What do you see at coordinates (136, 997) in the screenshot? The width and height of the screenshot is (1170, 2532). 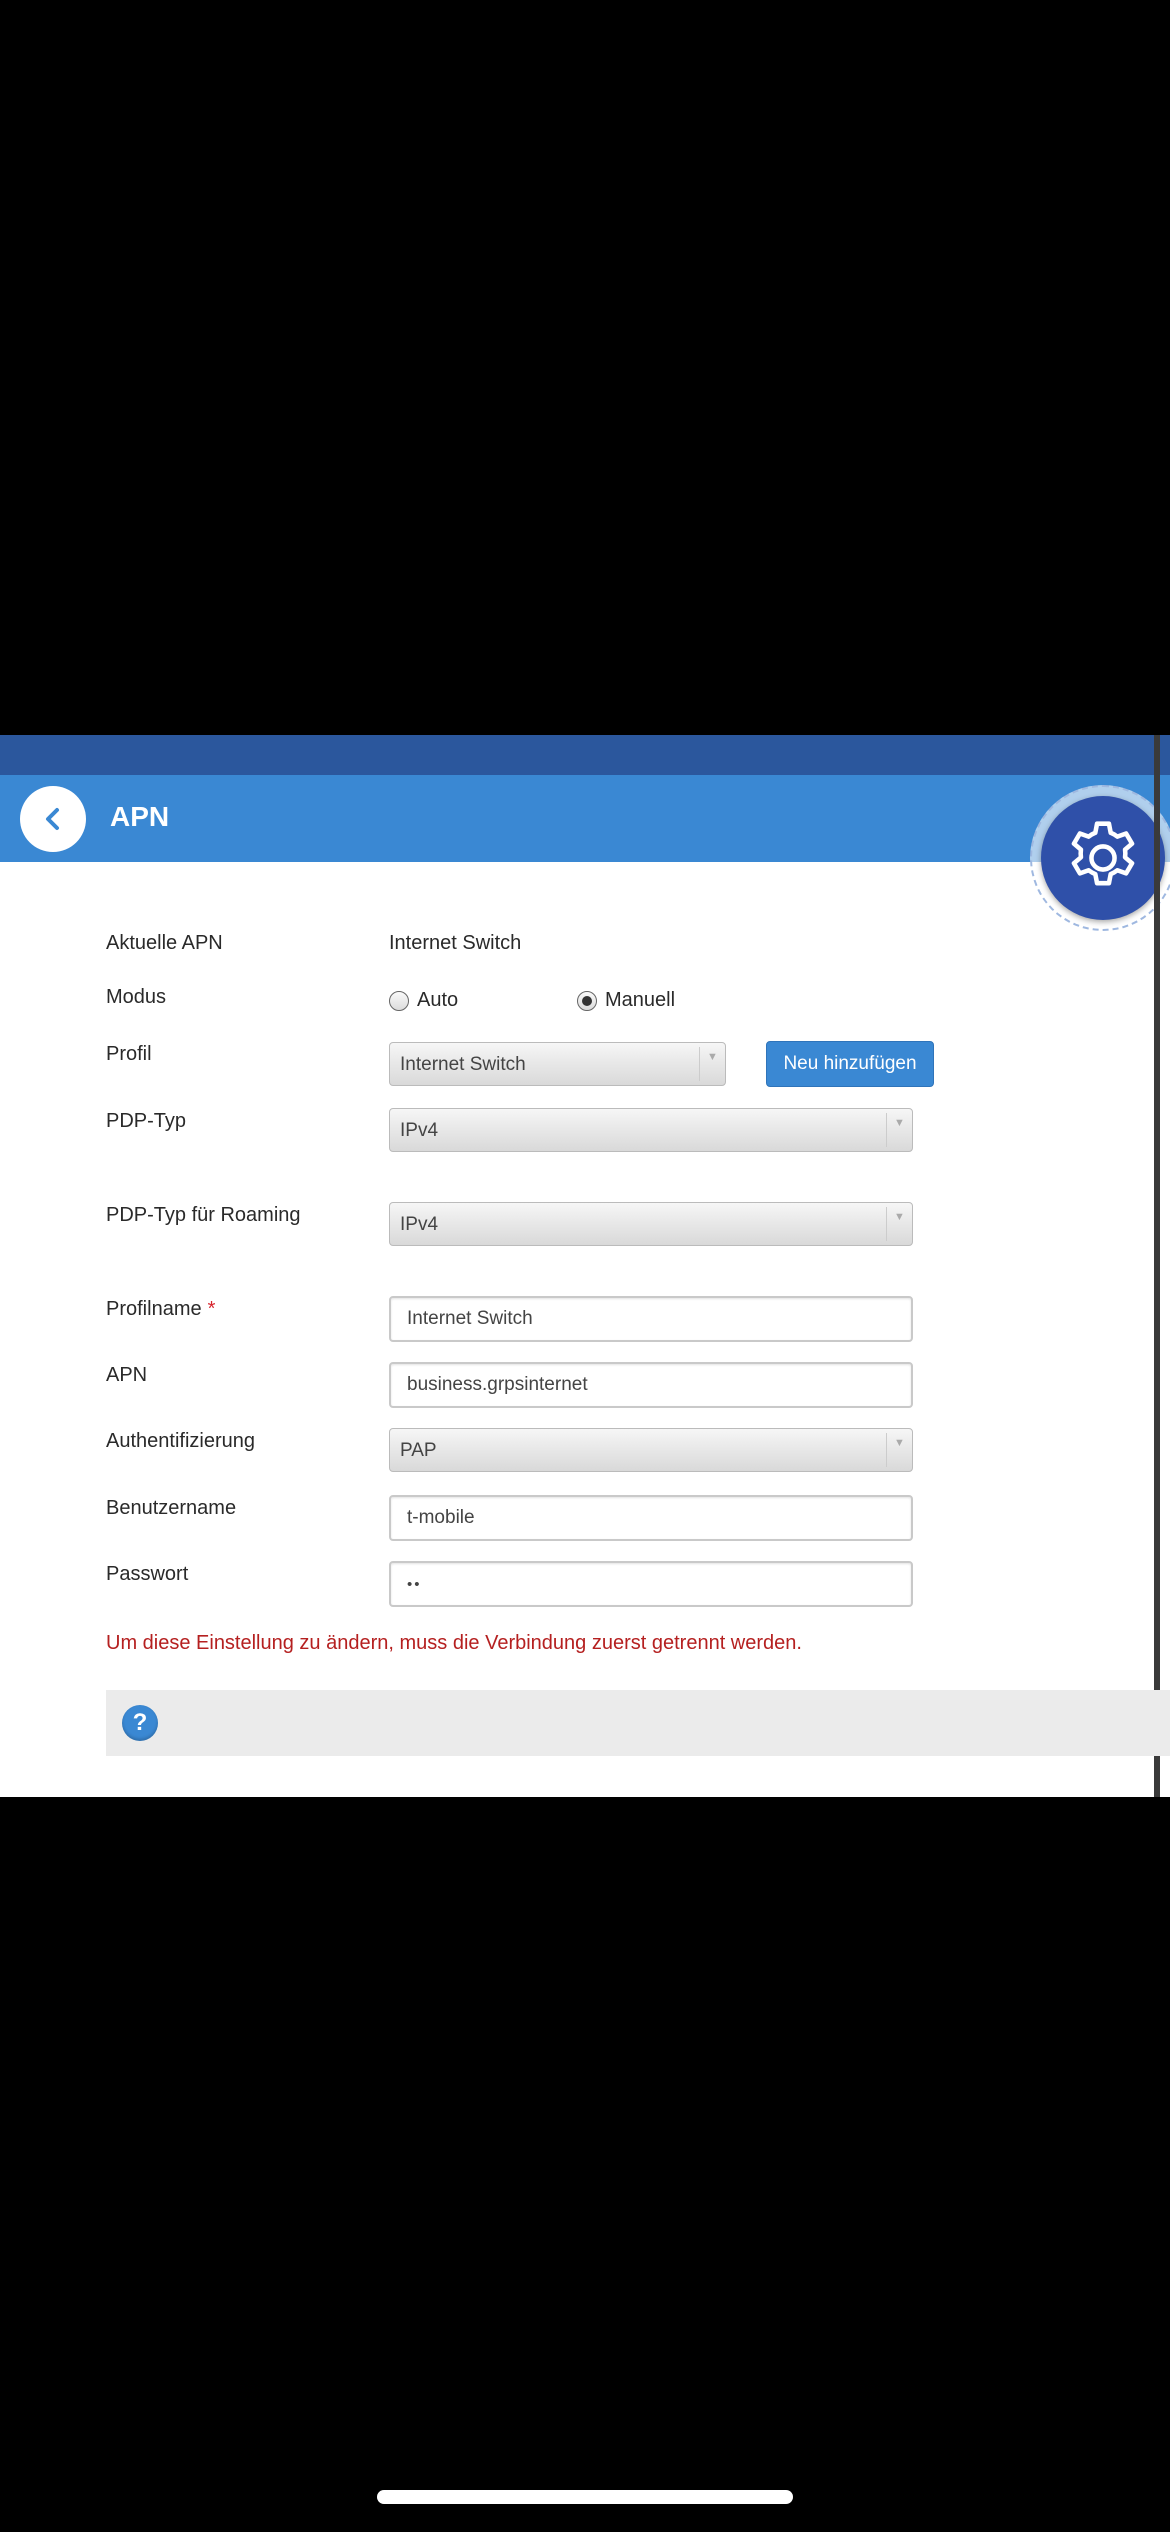 I see `mode-label: Modus` at bounding box center [136, 997].